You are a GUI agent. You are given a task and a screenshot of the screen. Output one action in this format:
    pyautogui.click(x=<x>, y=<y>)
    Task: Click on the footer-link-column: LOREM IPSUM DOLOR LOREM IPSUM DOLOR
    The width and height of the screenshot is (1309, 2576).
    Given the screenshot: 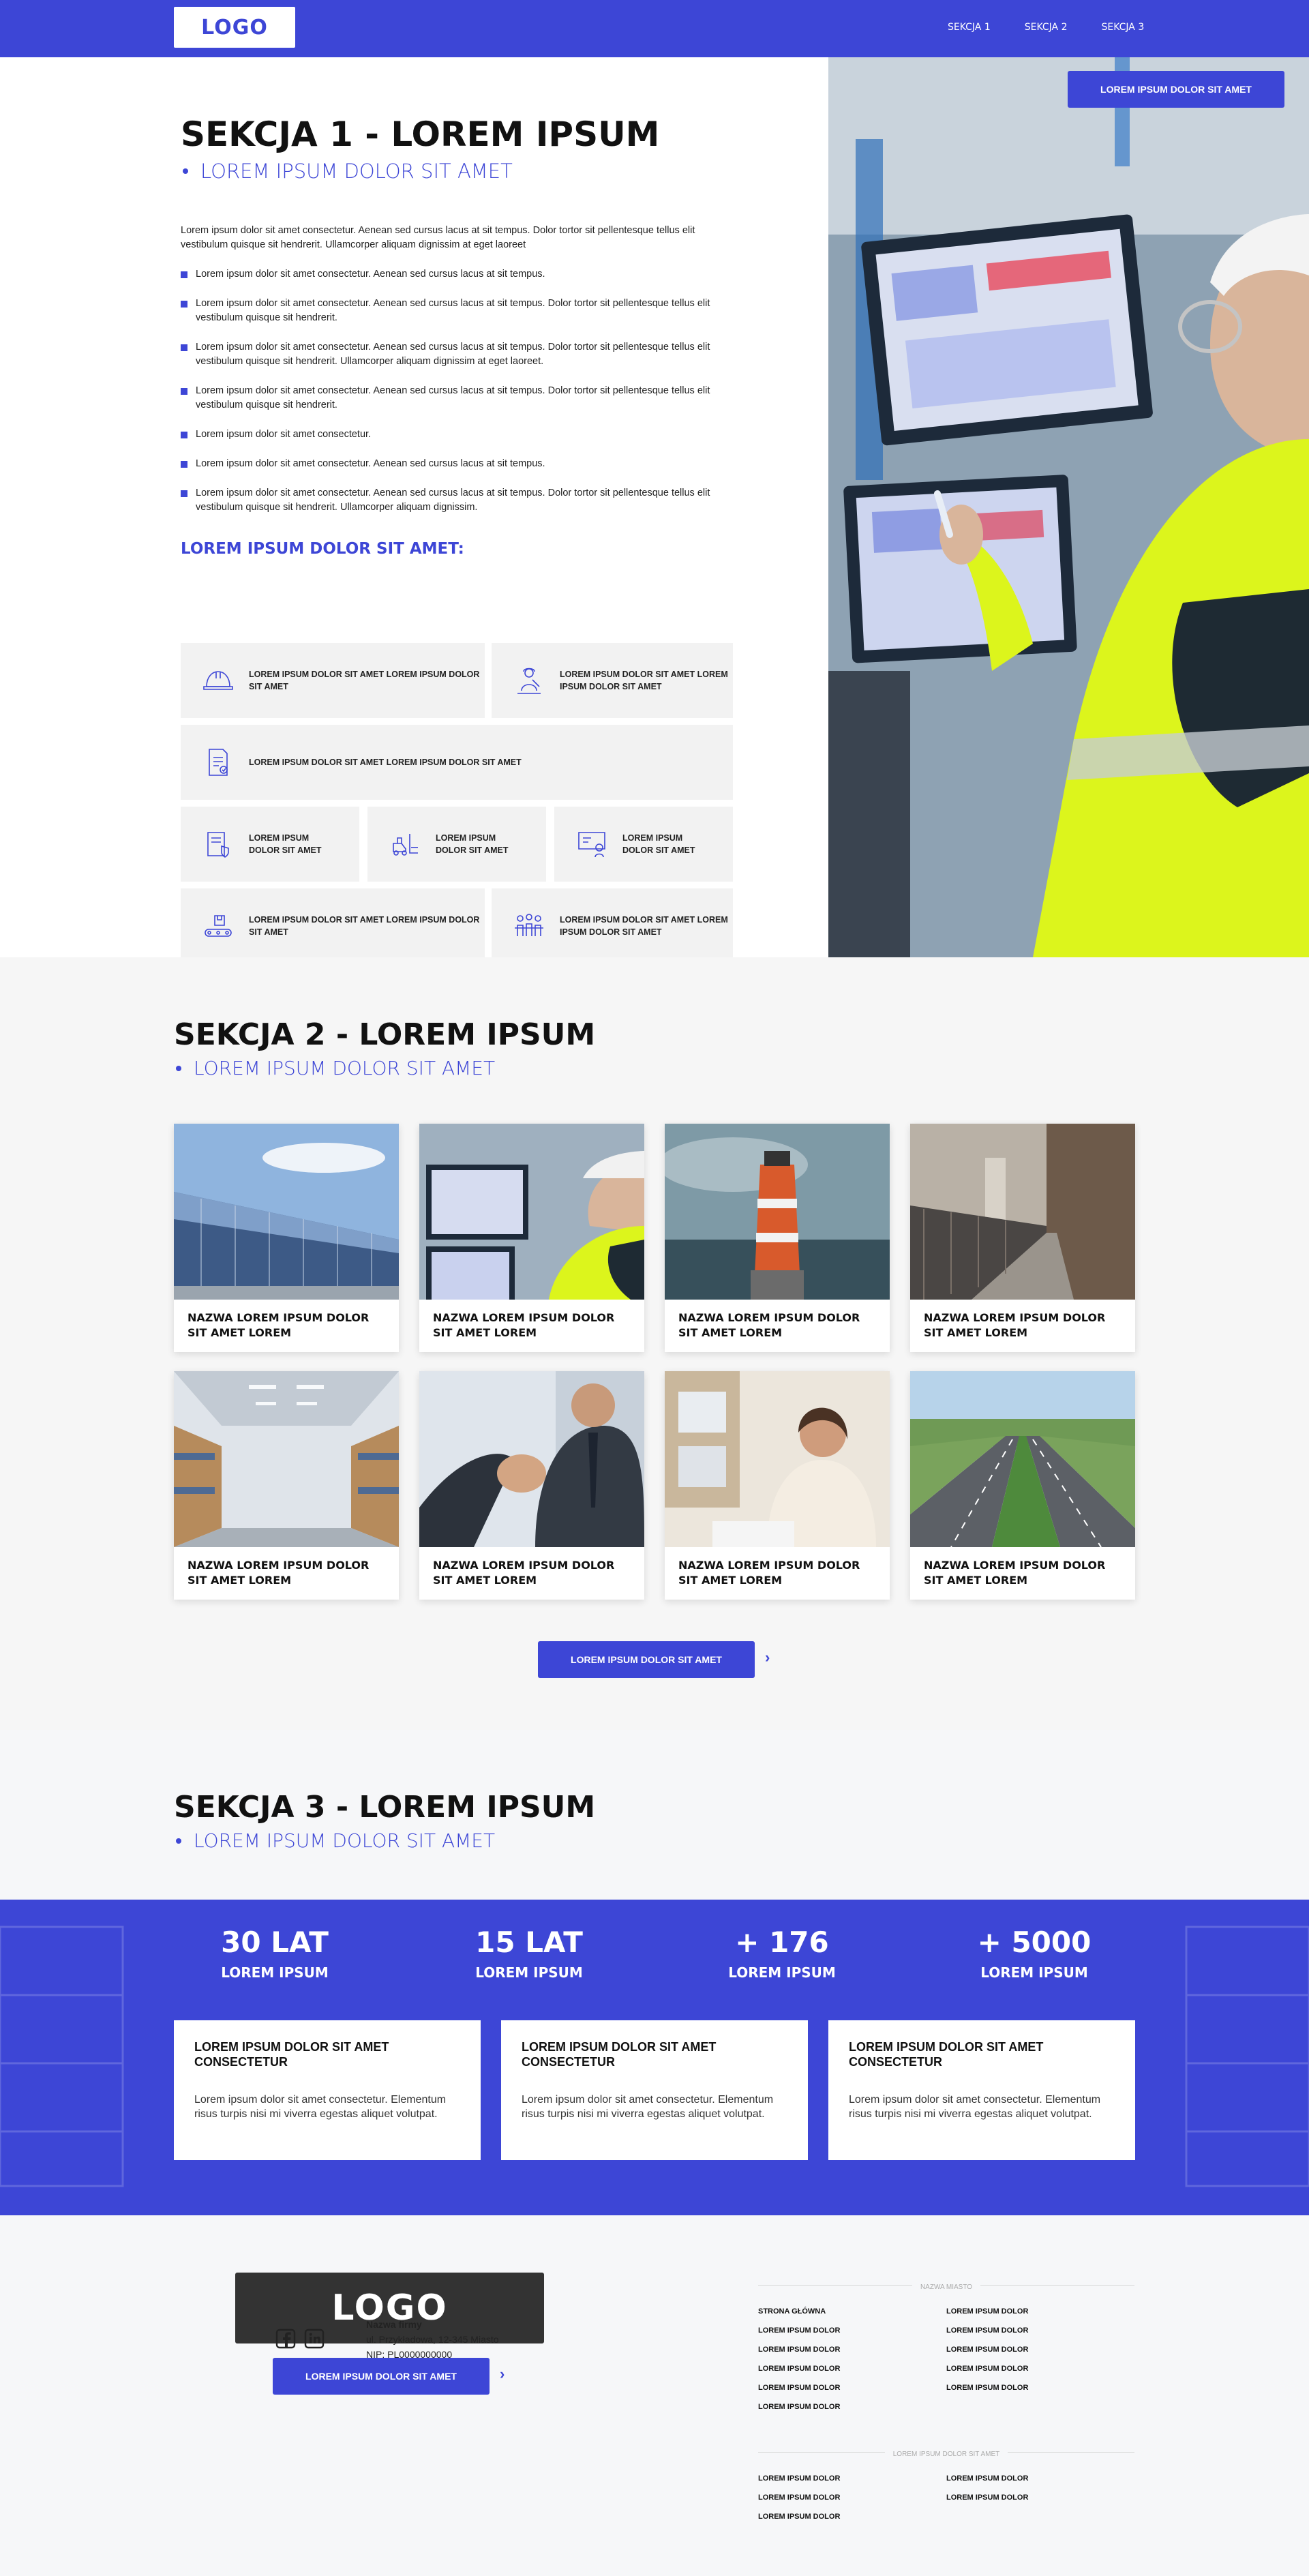 What is the action you would take?
    pyautogui.click(x=1040, y=2497)
    